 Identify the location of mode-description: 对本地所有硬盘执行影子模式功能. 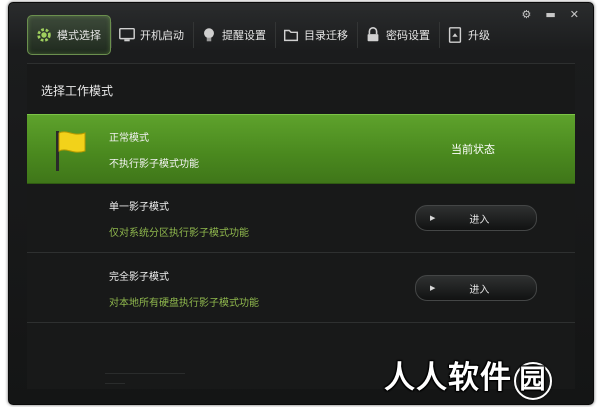
(184, 303).